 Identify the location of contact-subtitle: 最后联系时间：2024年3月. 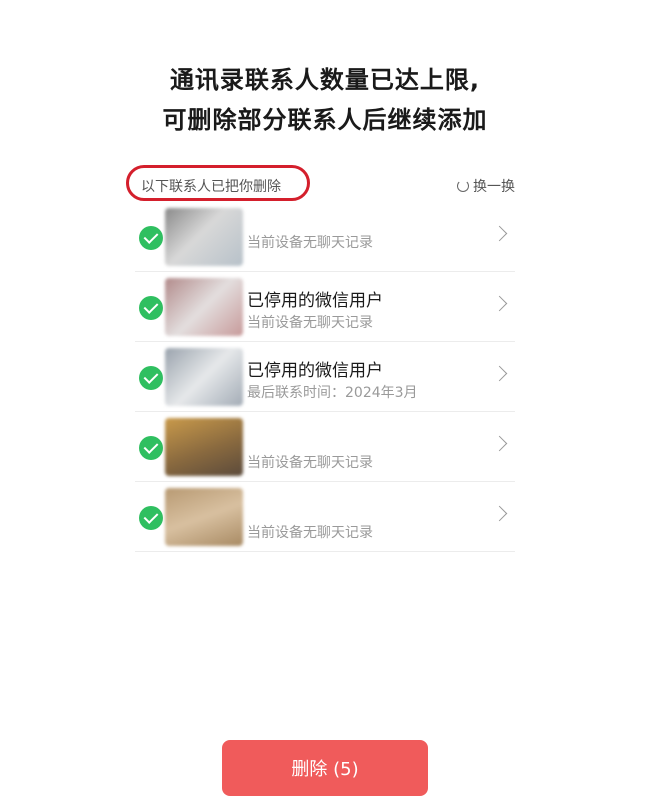
(332, 393).